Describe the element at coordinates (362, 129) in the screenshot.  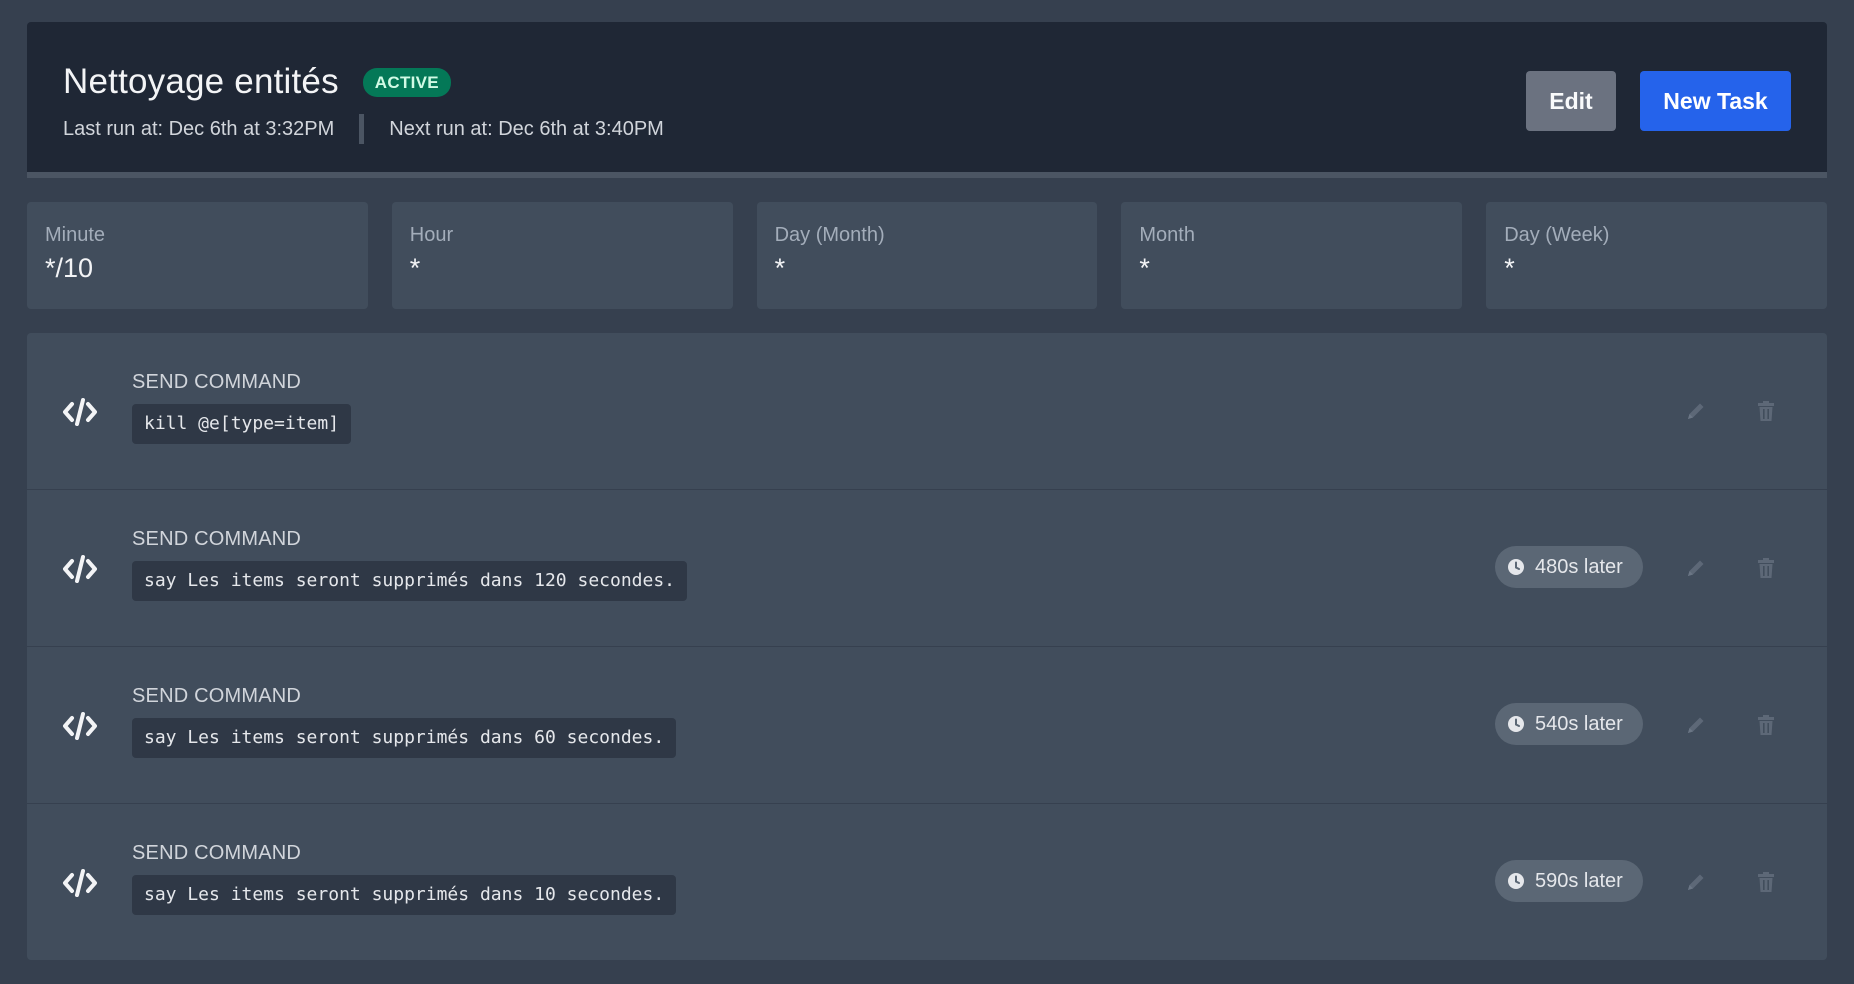
I see `run-info-divider` at that location.